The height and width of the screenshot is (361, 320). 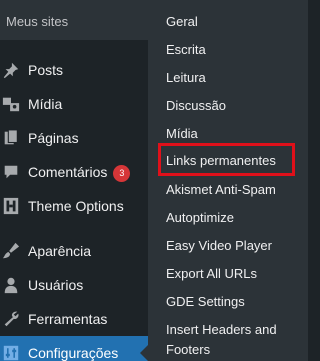 What do you see at coordinates (228, 246) in the screenshot?
I see `submenu-item-easy-video-player: Easy Video Player` at bounding box center [228, 246].